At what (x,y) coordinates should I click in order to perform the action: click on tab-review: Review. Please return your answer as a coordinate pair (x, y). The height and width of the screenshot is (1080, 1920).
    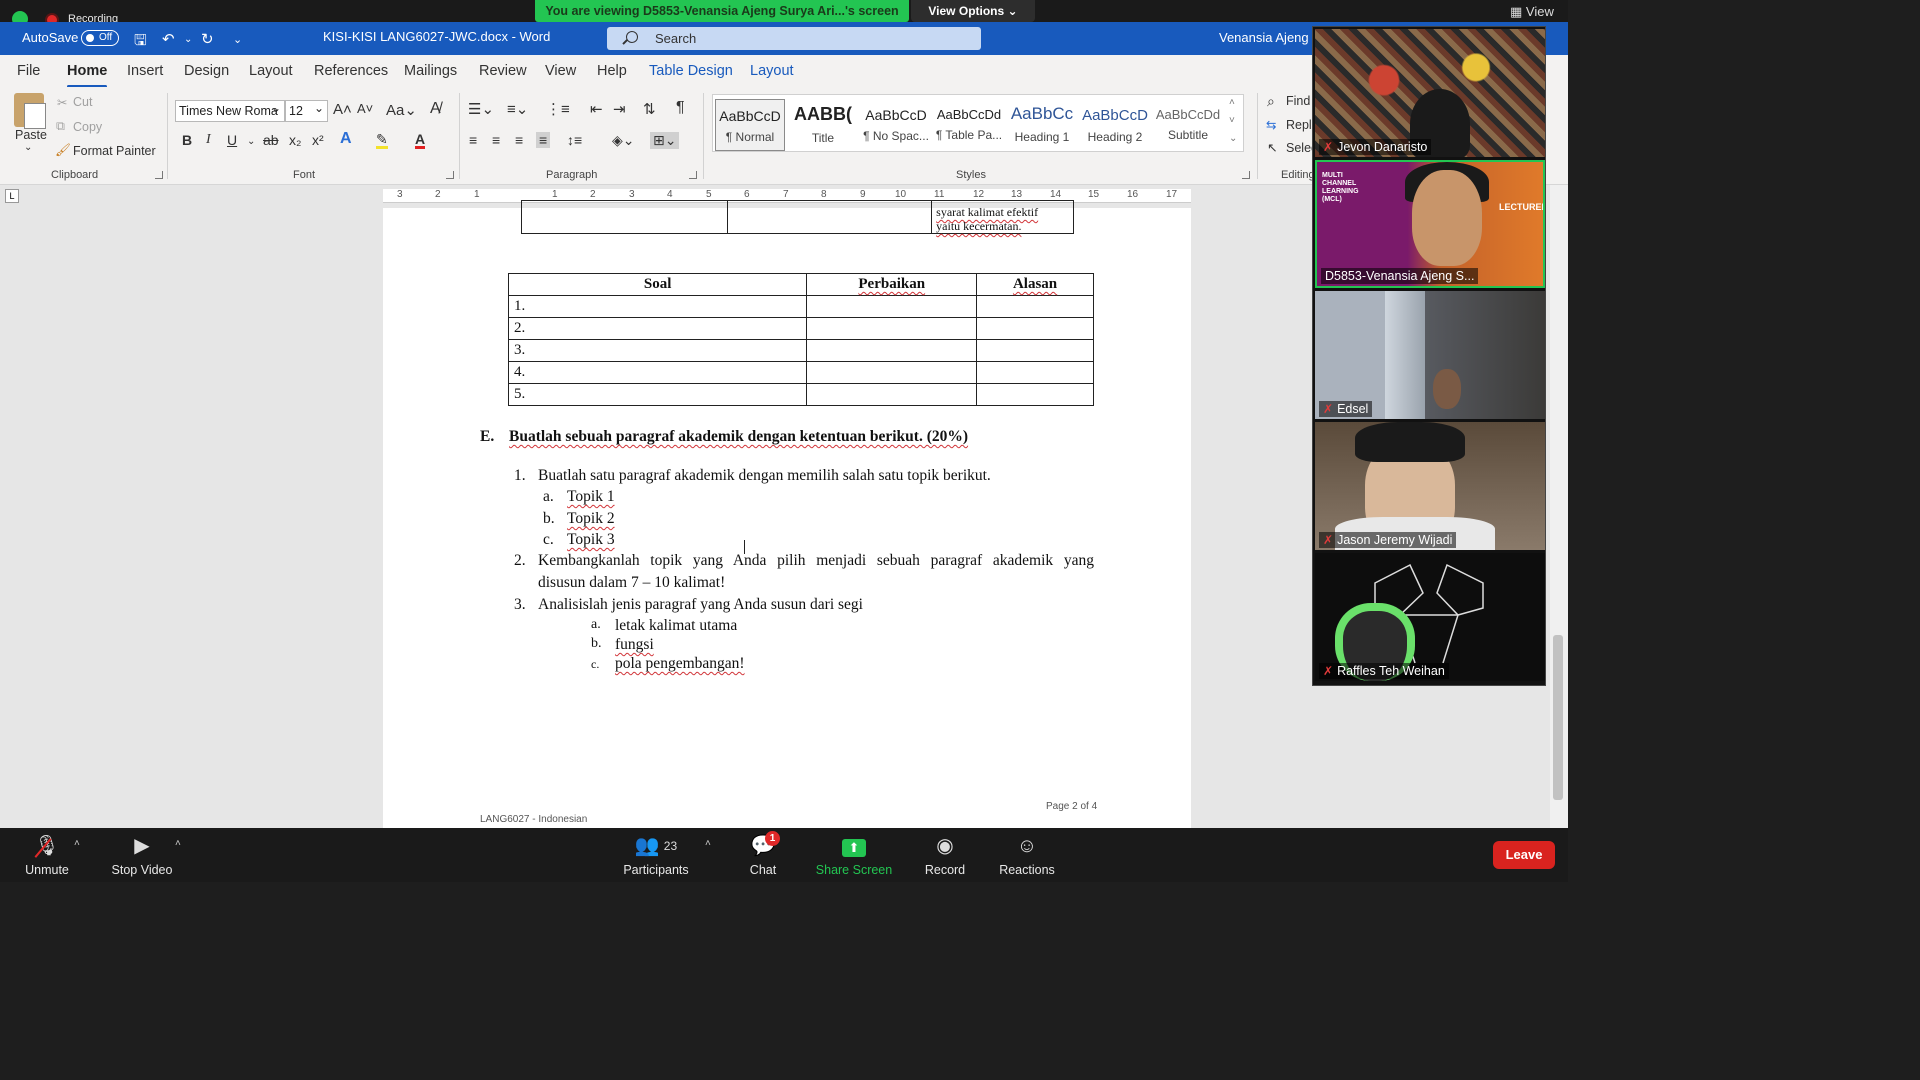
    Looking at the image, I should click on (503, 71).